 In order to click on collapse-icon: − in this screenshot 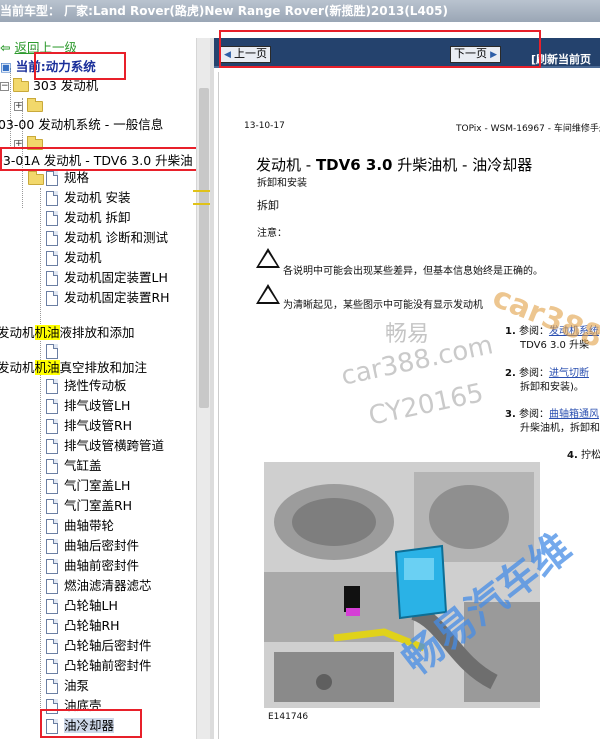, I will do `click(4, 86)`.